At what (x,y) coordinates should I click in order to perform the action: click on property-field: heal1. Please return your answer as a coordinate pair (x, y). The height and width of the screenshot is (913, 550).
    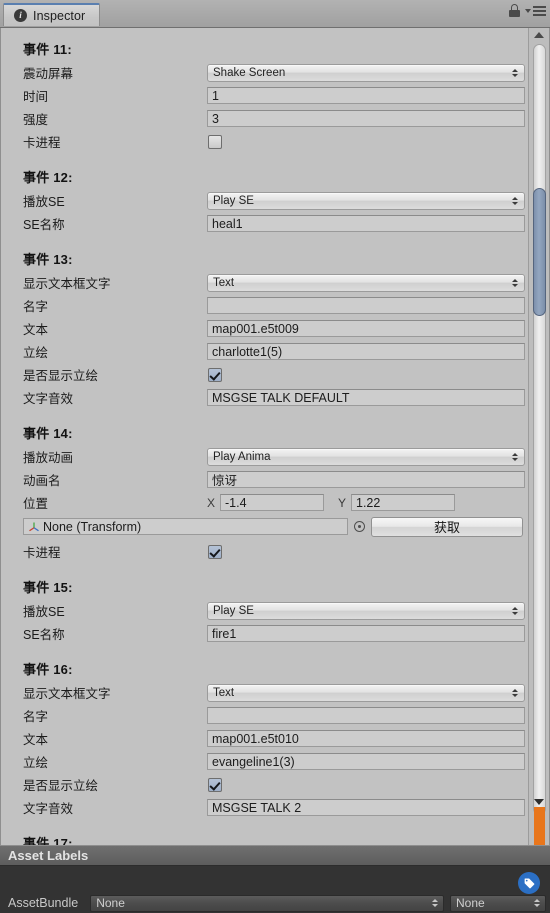
    Looking at the image, I should click on (368, 223).